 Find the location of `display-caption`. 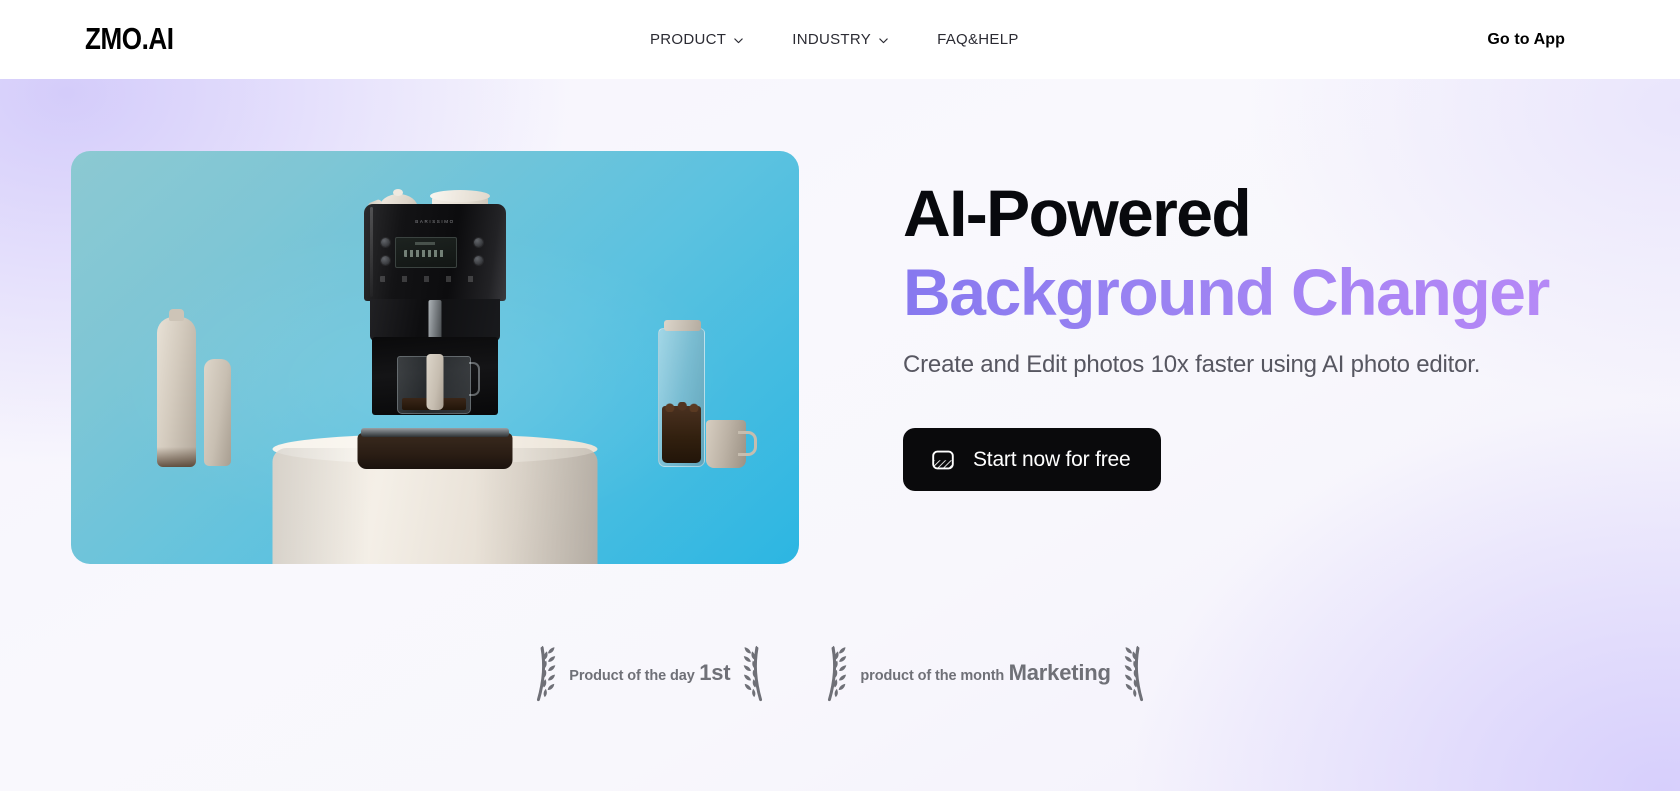

display-caption is located at coordinates (425, 243).